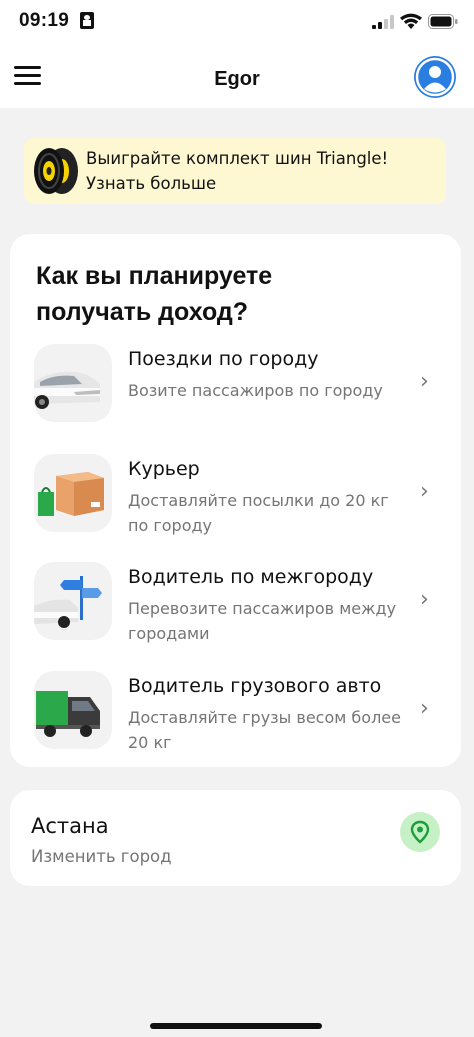 This screenshot has width=474, height=1037. What do you see at coordinates (255, 390) in the screenshot?
I see `option-subtitle: Возите пассажиров по городу` at bounding box center [255, 390].